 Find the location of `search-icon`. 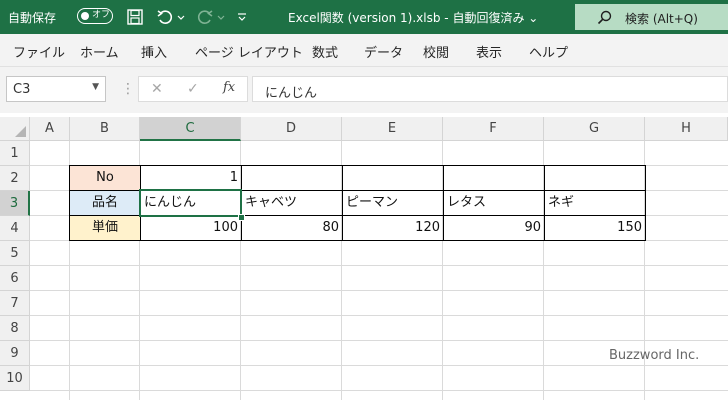

search-icon is located at coordinates (604, 17).